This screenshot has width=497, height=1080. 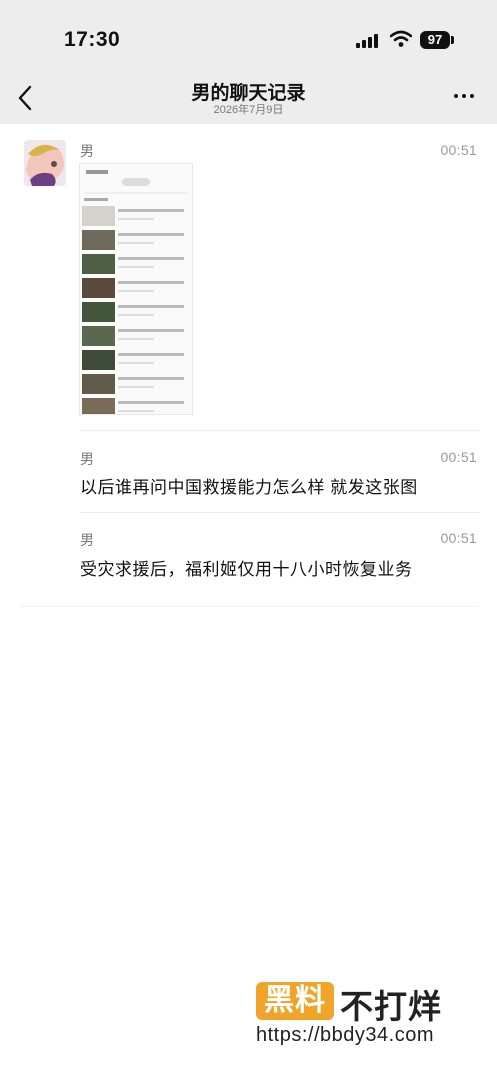 I want to click on image-tabs, so click(x=136, y=193).